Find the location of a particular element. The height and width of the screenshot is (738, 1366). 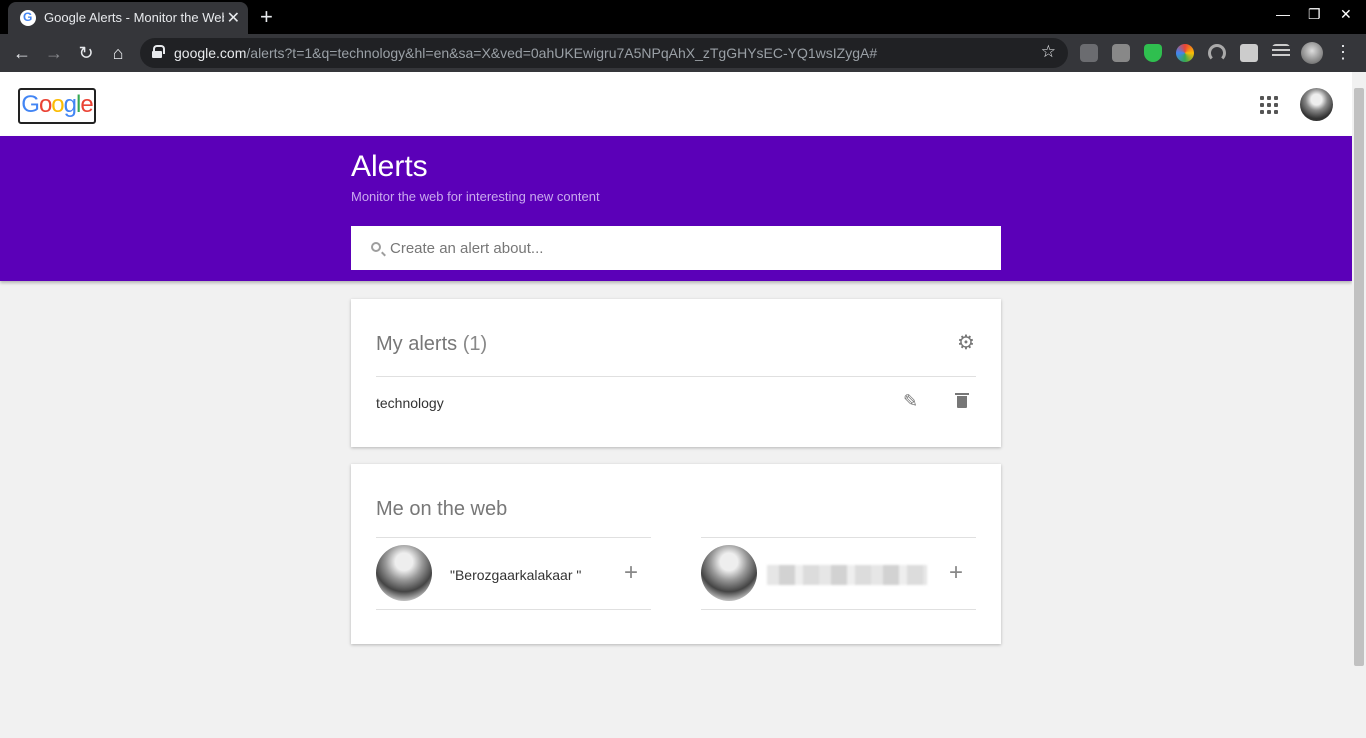

arc-extension-icon is located at coordinates (1217, 53).